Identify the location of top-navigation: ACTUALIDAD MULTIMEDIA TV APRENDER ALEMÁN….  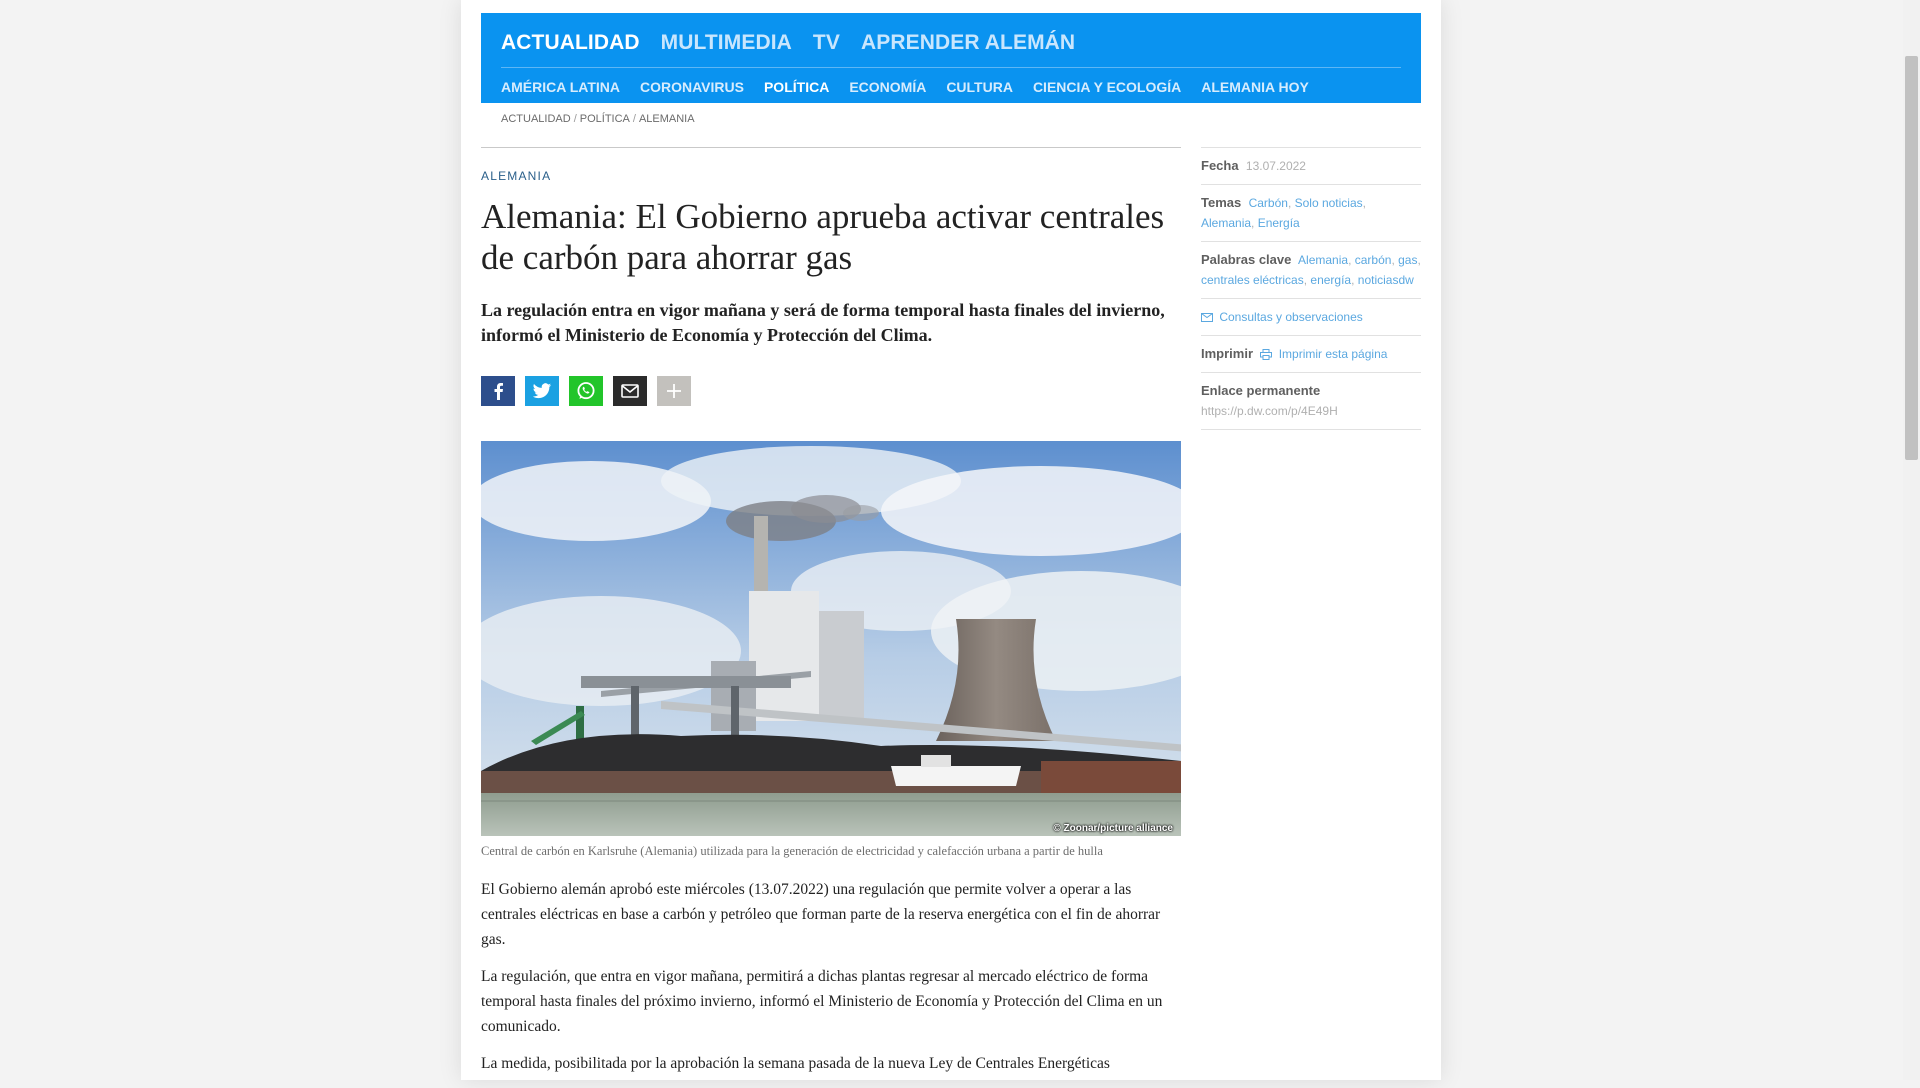
(951, 58).